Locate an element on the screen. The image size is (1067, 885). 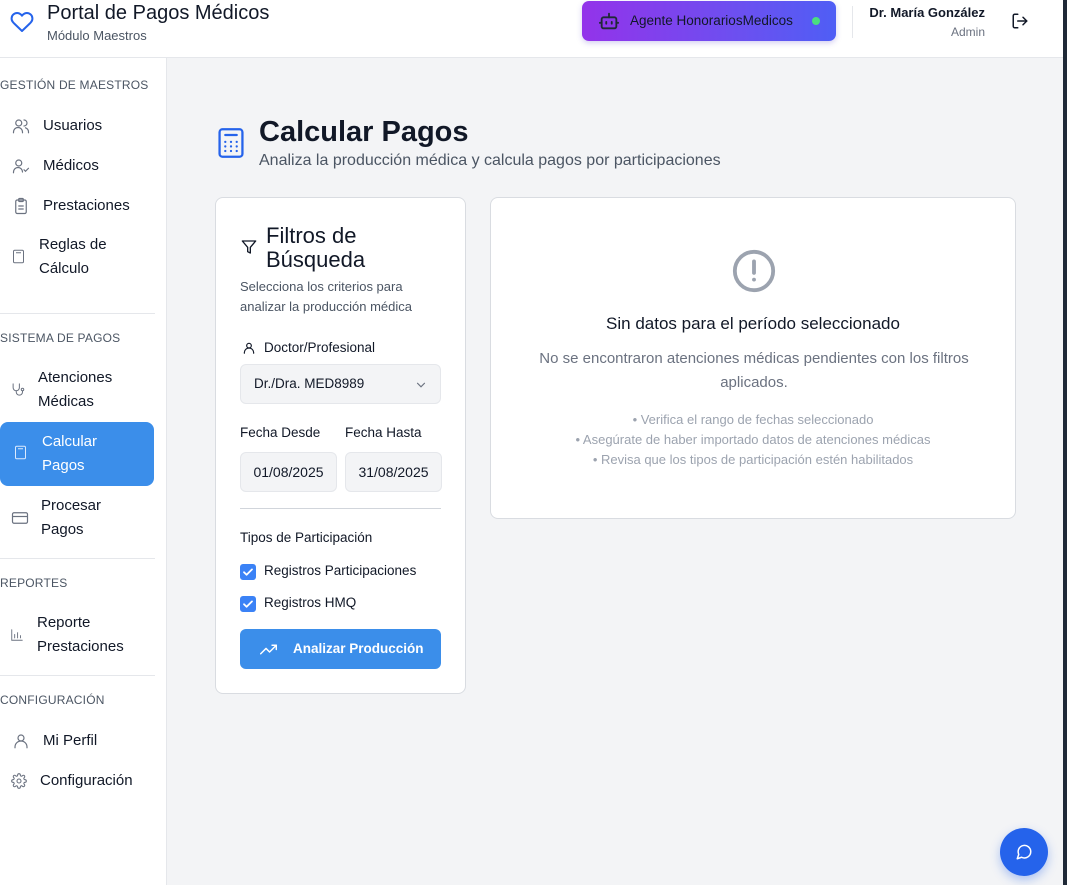
hmq-checkbox is located at coordinates (248, 604).